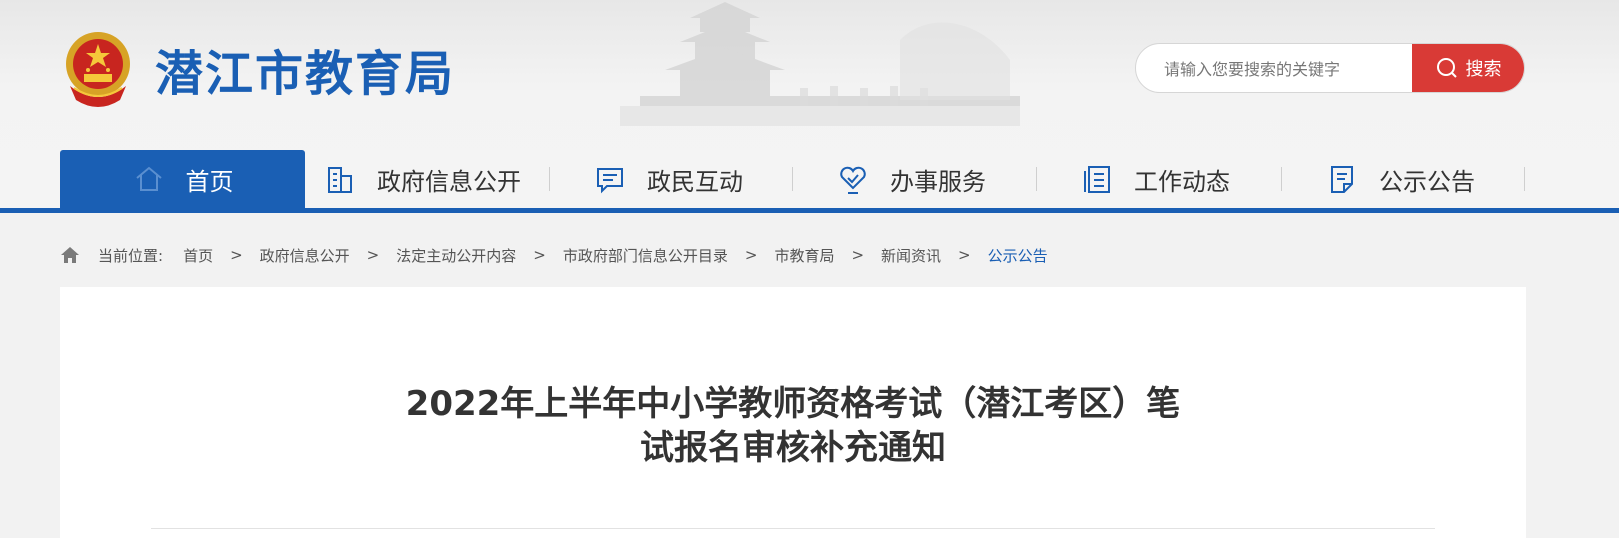 The width and height of the screenshot is (1619, 538). What do you see at coordinates (98, 69) in the screenshot?
I see `national-emblem-icon` at bounding box center [98, 69].